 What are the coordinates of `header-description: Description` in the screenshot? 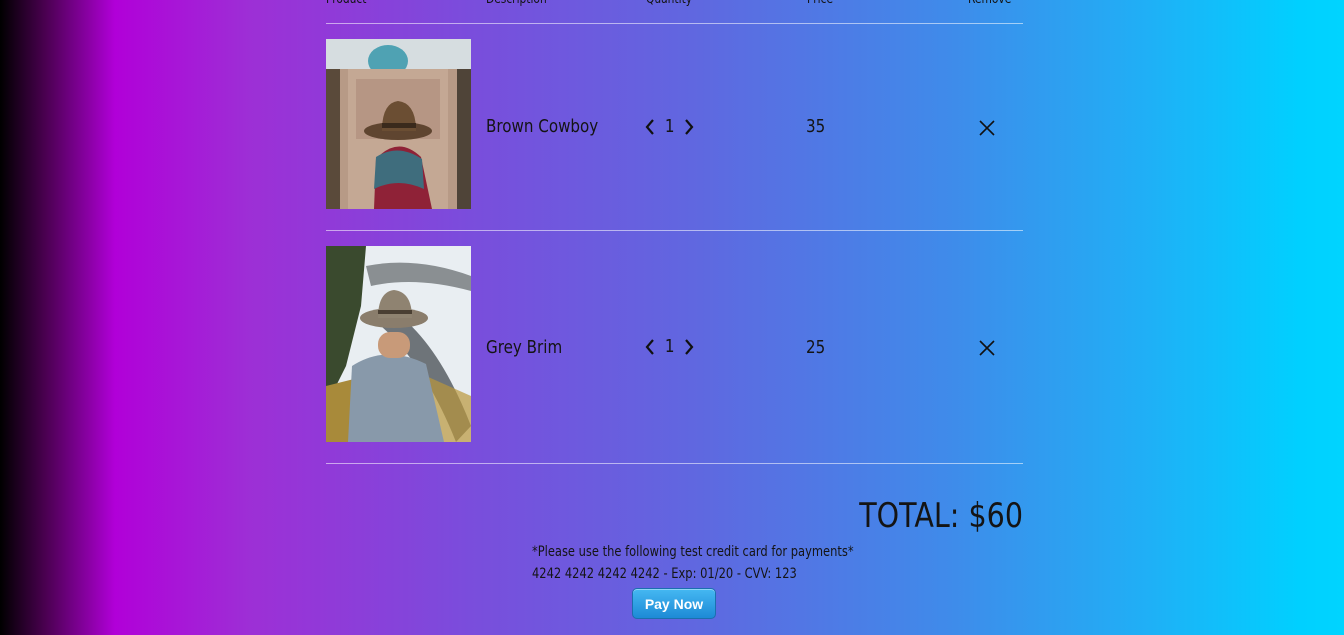 It's located at (516, 6).